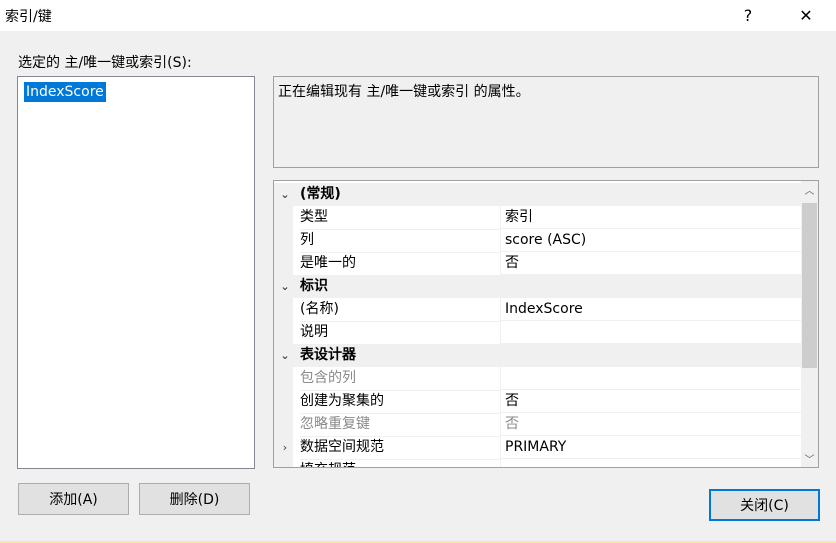 The width and height of the screenshot is (836, 543). What do you see at coordinates (650, 240) in the screenshot?
I see `property-value: score (ASC)` at bounding box center [650, 240].